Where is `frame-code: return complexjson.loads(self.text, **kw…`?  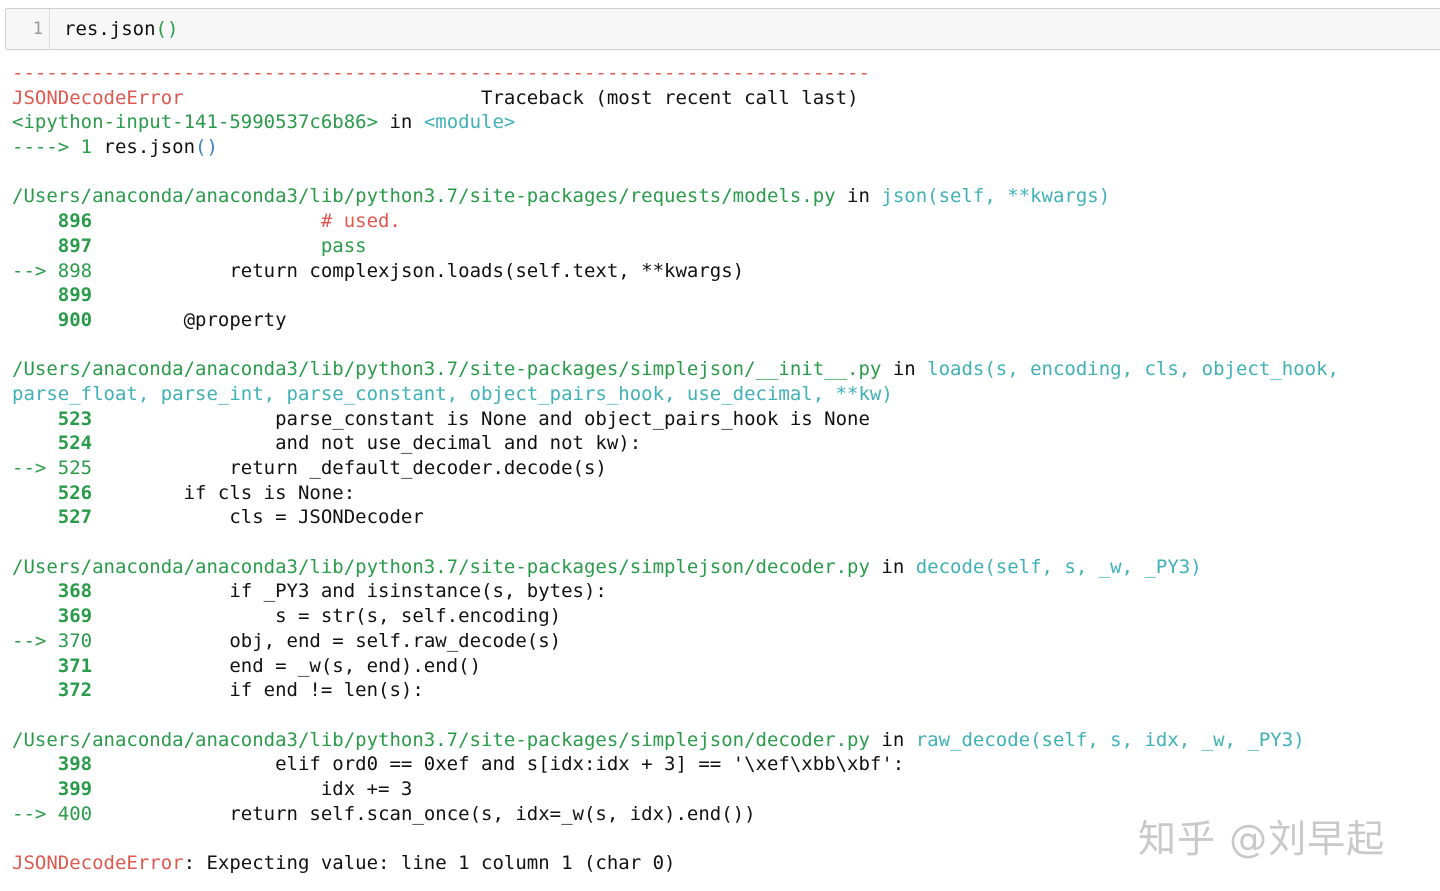 frame-code: return complexjson.loads(self.text, **kw… is located at coordinates (418, 270).